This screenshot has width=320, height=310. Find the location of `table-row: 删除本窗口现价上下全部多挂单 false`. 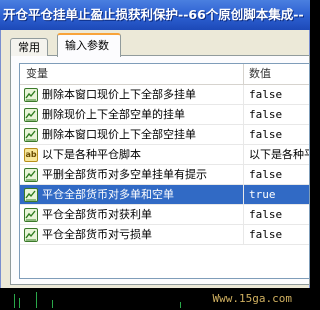

table-row: 删除本窗口现价上下全部多挂单 false is located at coordinates (164, 95).